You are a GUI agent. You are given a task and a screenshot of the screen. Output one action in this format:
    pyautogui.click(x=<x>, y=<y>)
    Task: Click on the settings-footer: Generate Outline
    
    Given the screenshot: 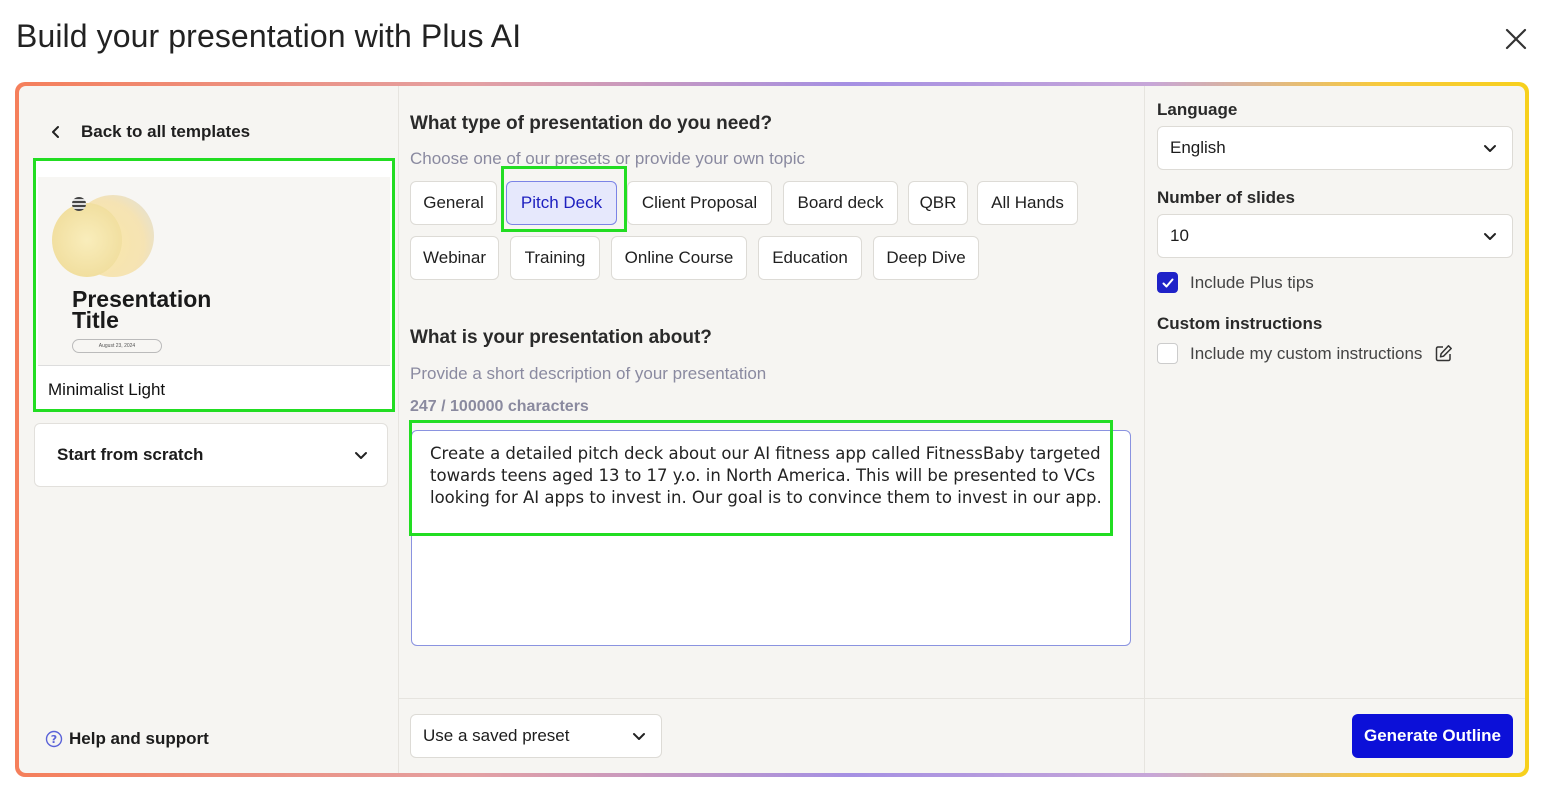 What is the action you would take?
    pyautogui.click(x=1335, y=735)
    